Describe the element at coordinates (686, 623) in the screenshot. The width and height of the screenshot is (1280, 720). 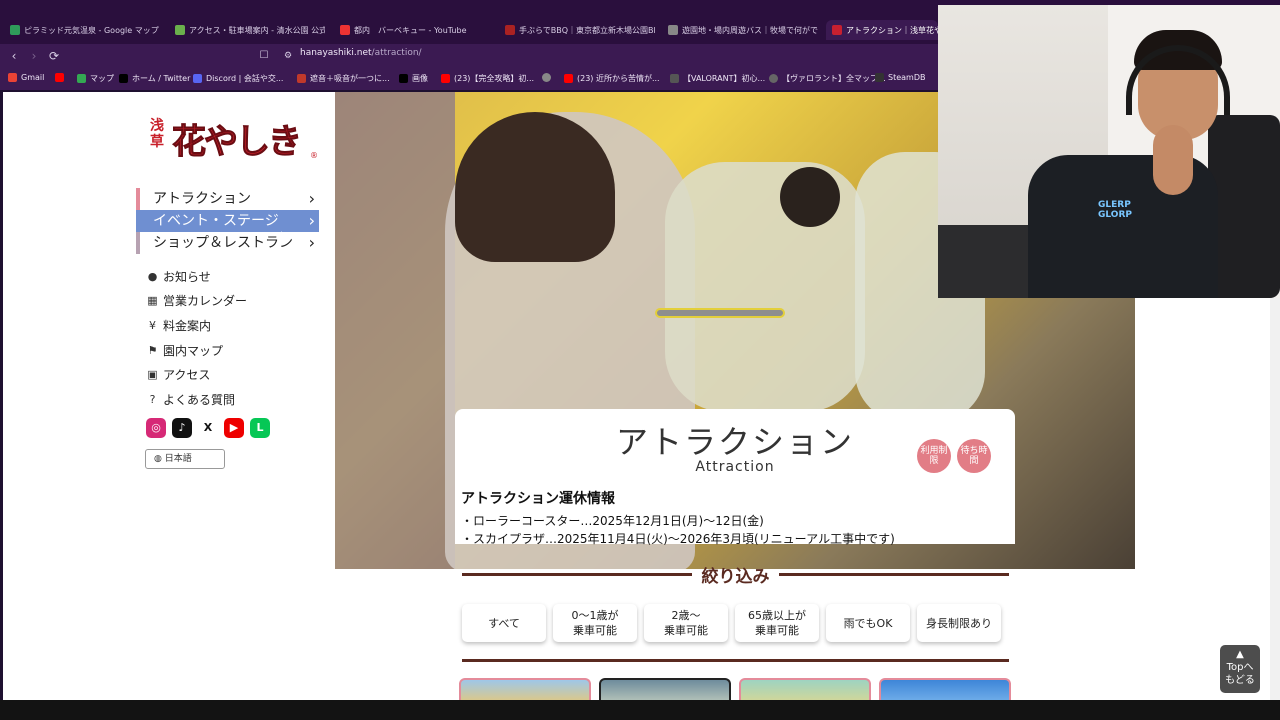
I see `filter-age-2-button: 2歳〜 乗車可能` at that location.